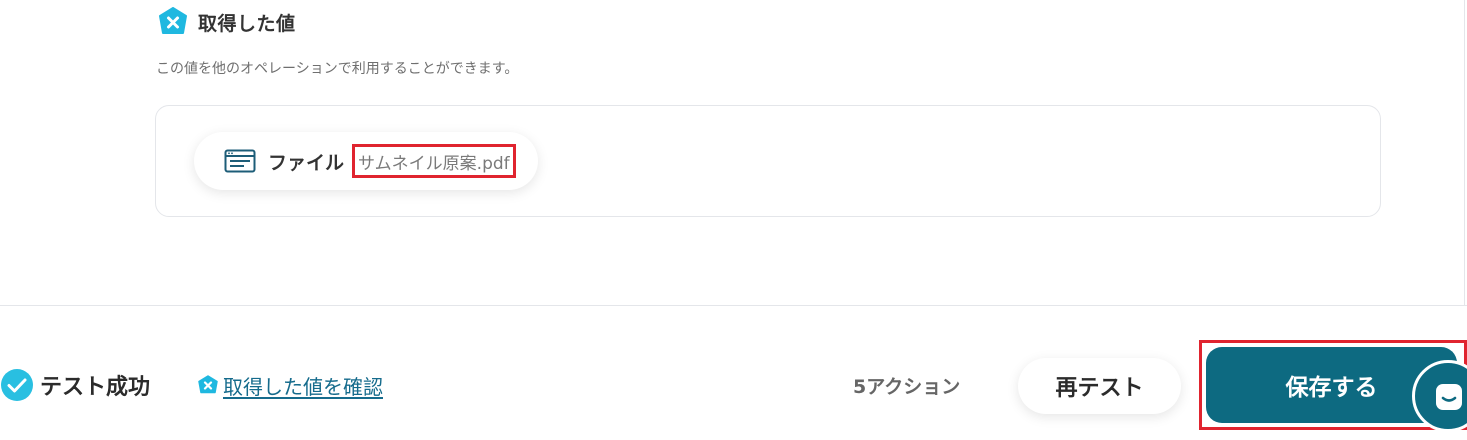 The height and width of the screenshot is (440, 1467). Describe the element at coordinates (434, 163) in the screenshot. I see `file-field-value: サムネイル原案.pdf` at that location.